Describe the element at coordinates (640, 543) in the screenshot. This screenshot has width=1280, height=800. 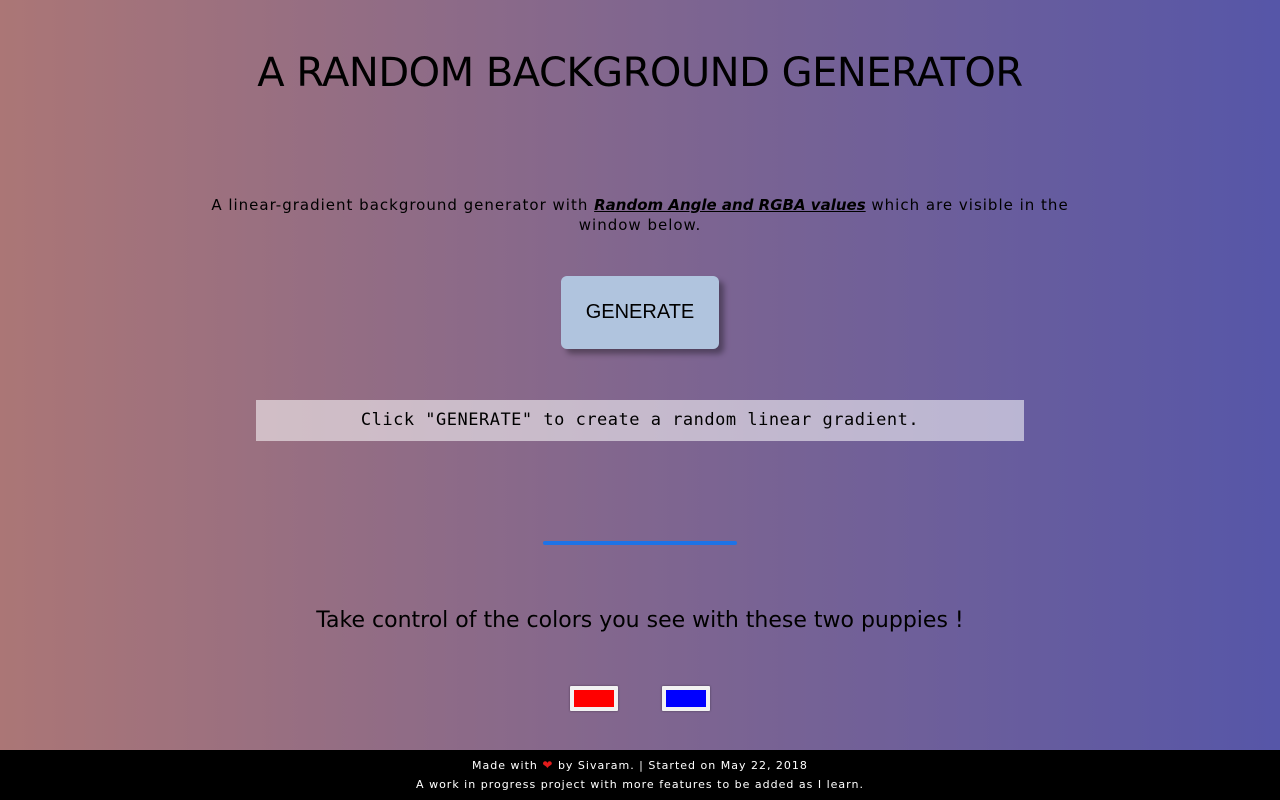
I see `divider-line` at that location.